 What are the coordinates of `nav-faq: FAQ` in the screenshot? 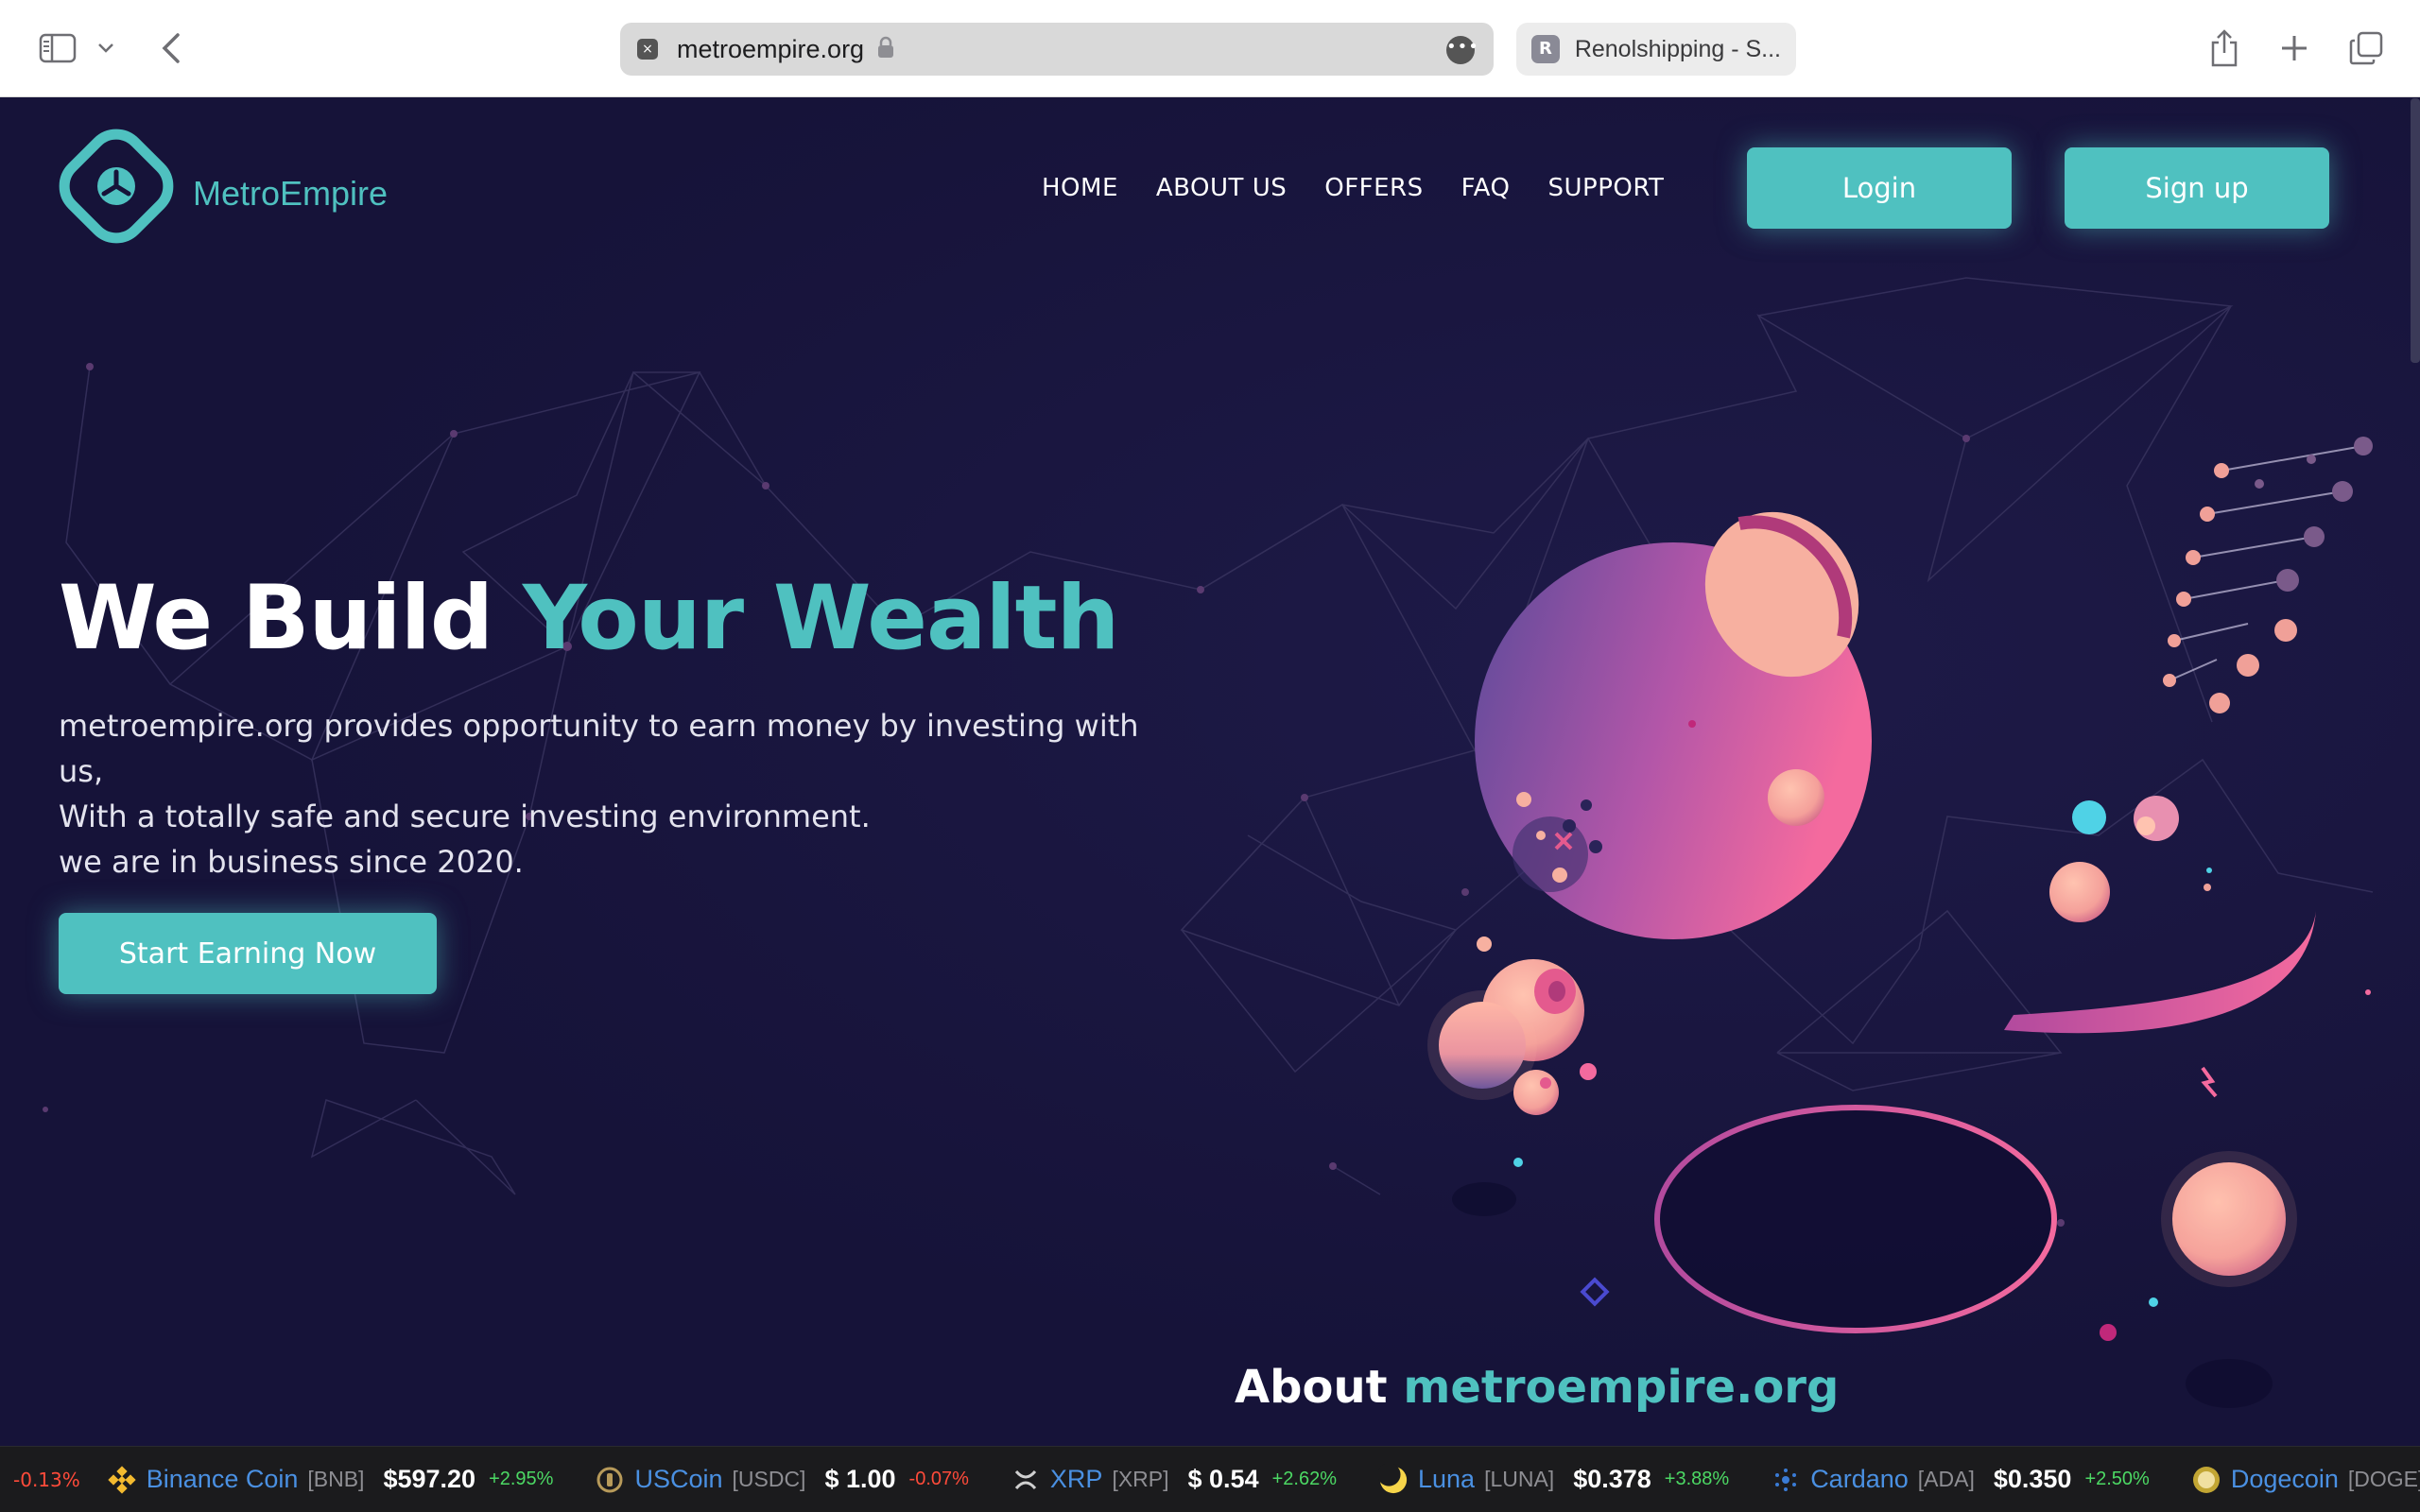 It's located at (1486, 188).